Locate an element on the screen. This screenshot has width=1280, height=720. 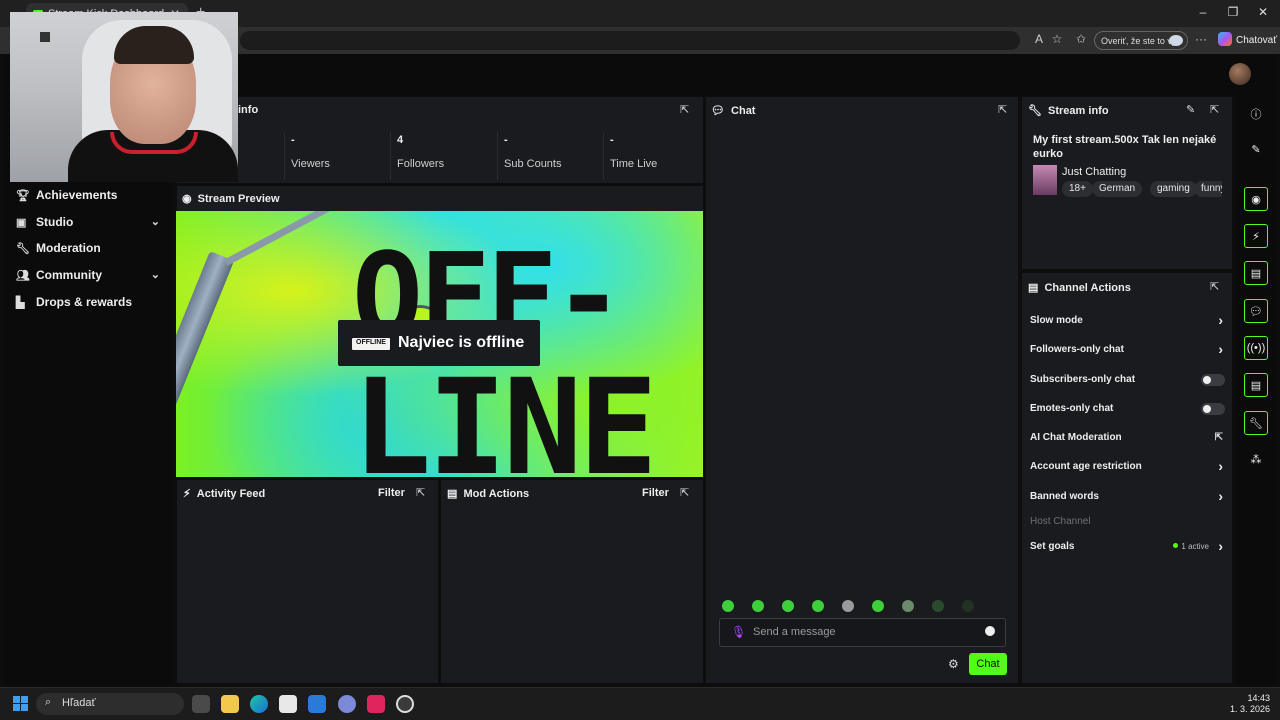
chatgpt-icon is located at coordinates (405, 704).